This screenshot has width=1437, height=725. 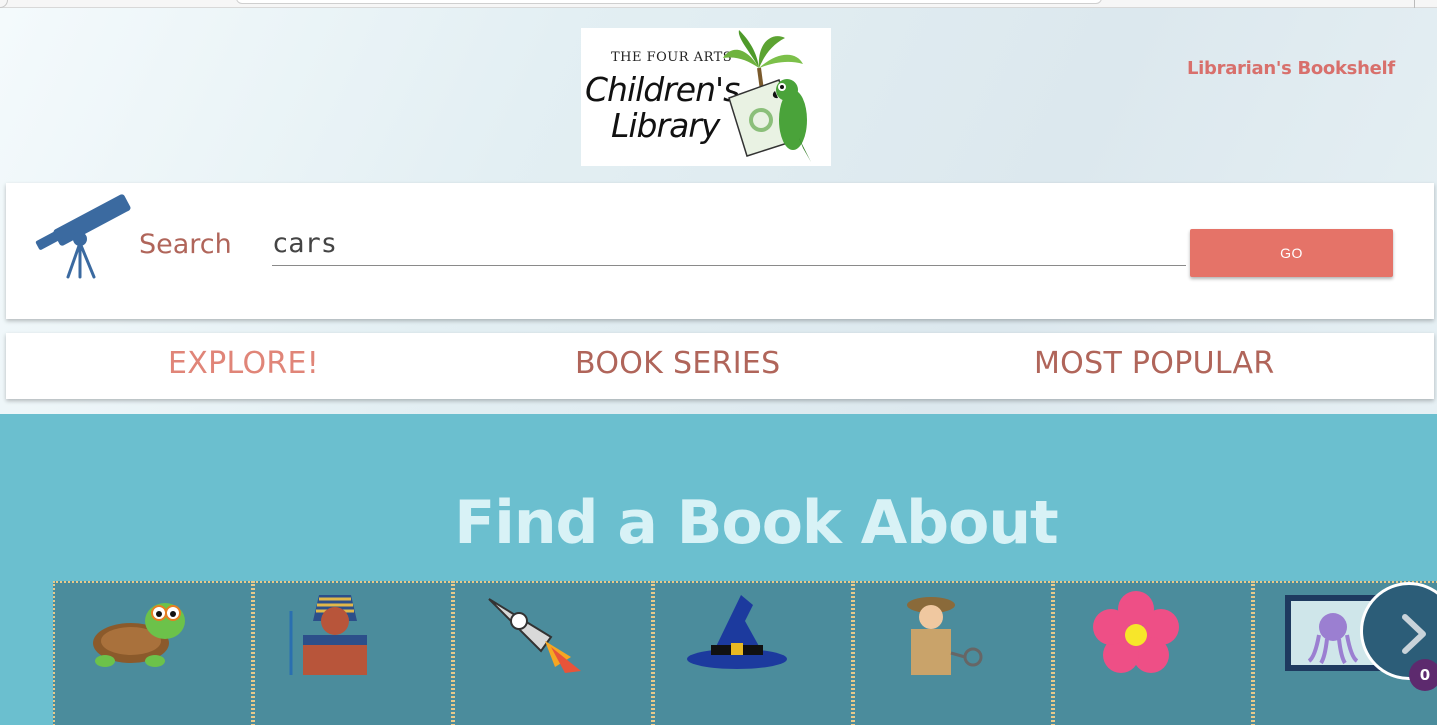 I want to click on browser-chrome, so click(x=718, y=4).